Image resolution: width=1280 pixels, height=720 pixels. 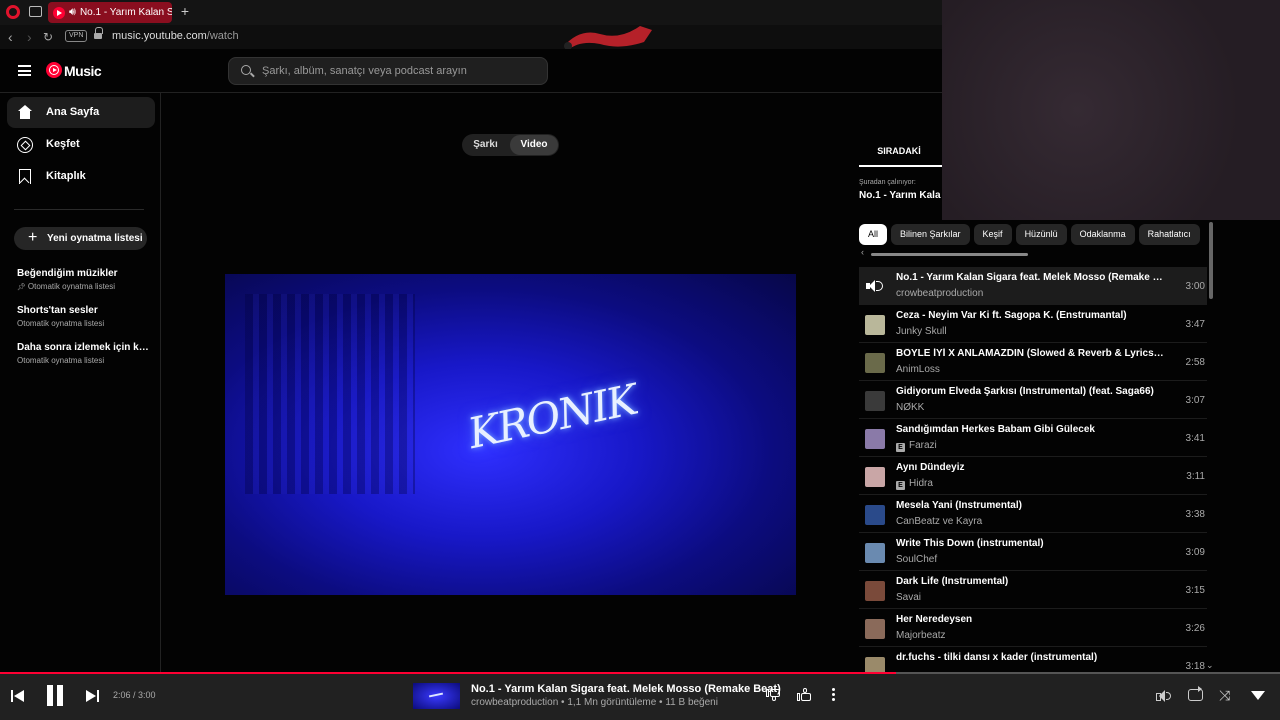 I want to click on queue-item: Her Neredeysen Majorbeatz 3:26, so click(x=1033, y=628).